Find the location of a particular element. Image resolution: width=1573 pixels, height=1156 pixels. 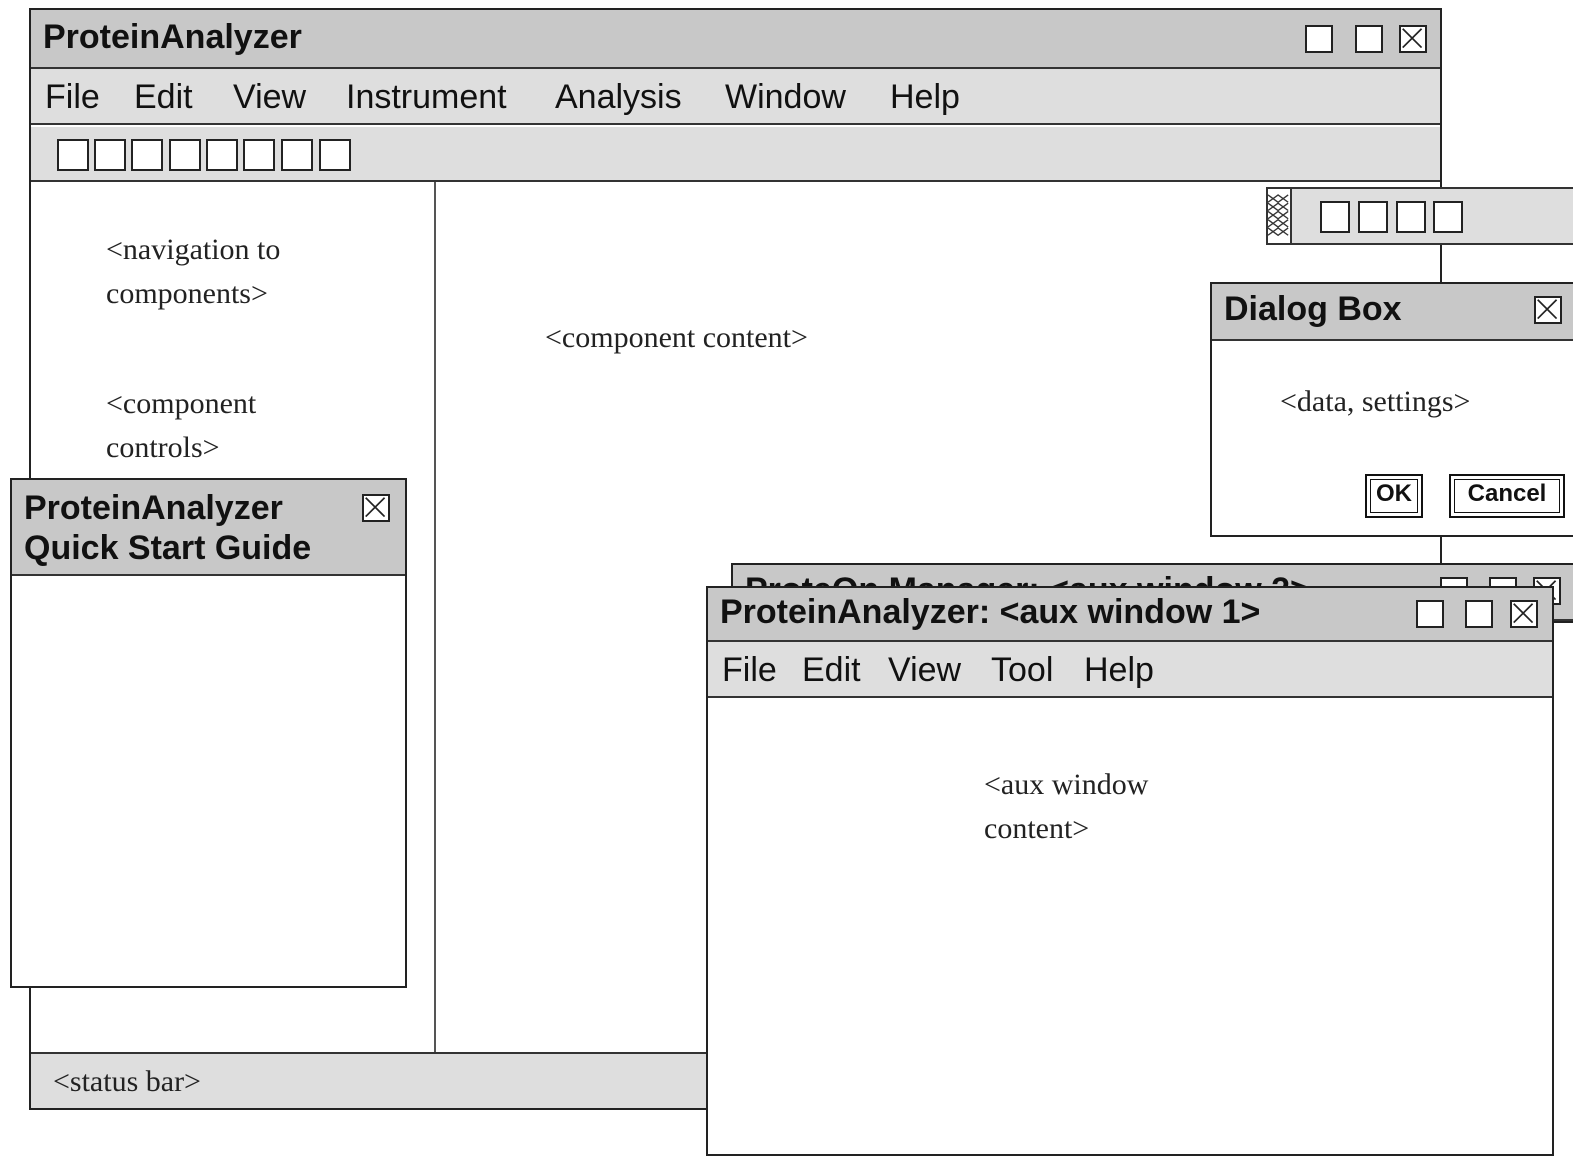

quick-start-title-bar: ProteinAnalyzer Quick Start Guide is located at coordinates (208, 528).